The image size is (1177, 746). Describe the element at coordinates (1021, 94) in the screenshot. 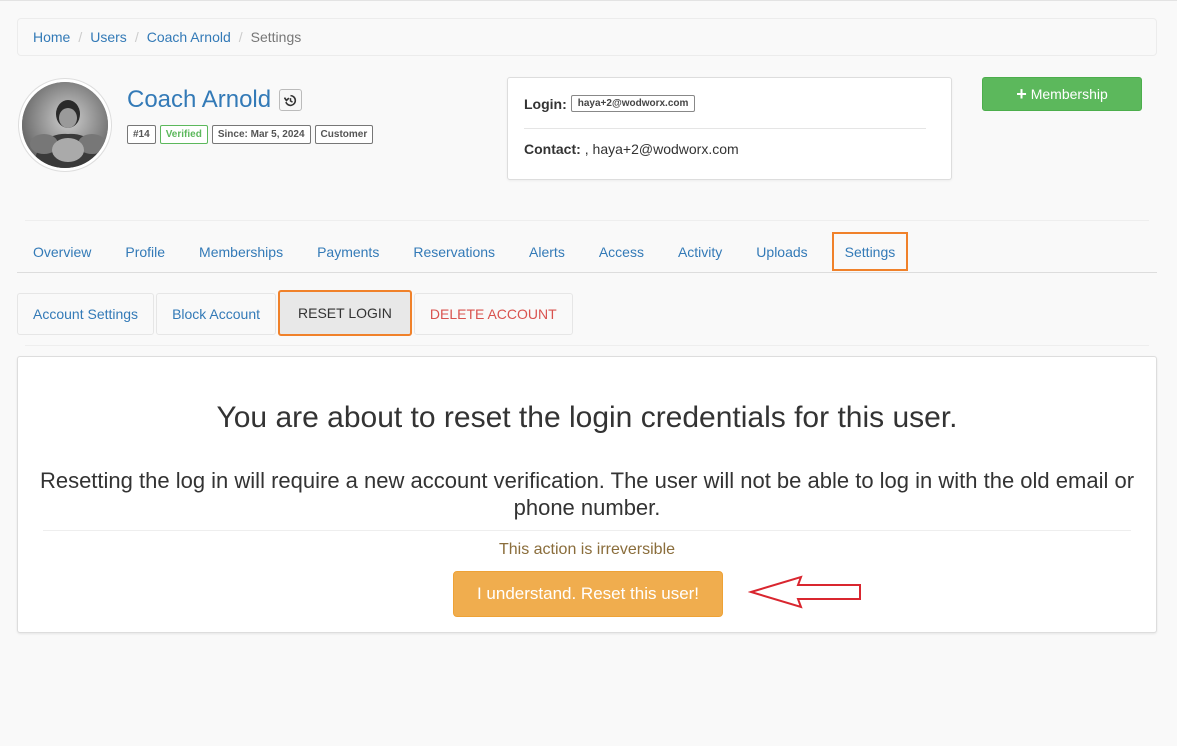

I see `plus-icon: +` at that location.